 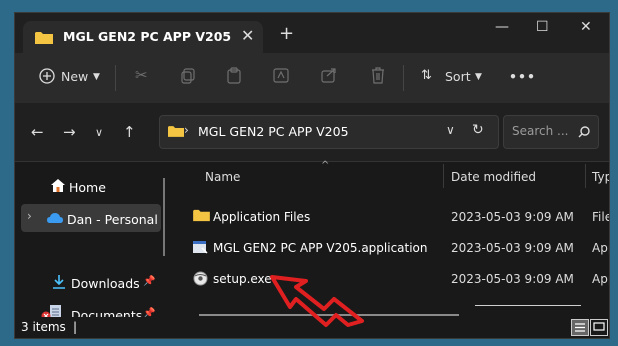 I want to click on minimize-button: —, so click(x=502, y=27).